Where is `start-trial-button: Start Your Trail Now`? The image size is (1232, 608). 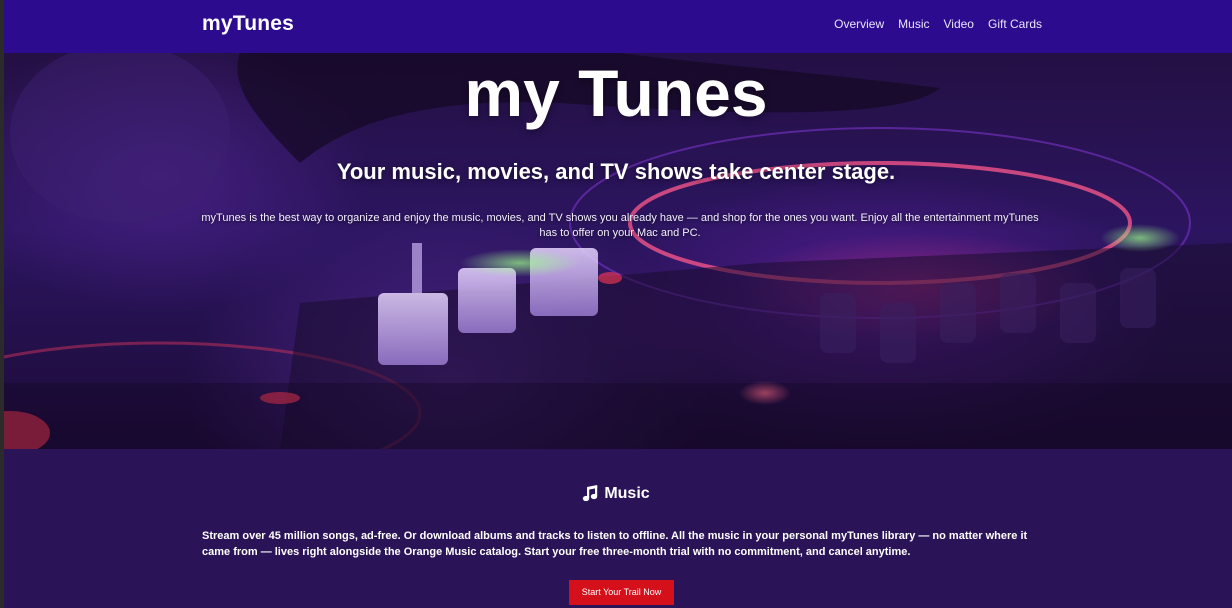 start-trial-button: Start Your Trail Now is located at coordinates (621, 592).